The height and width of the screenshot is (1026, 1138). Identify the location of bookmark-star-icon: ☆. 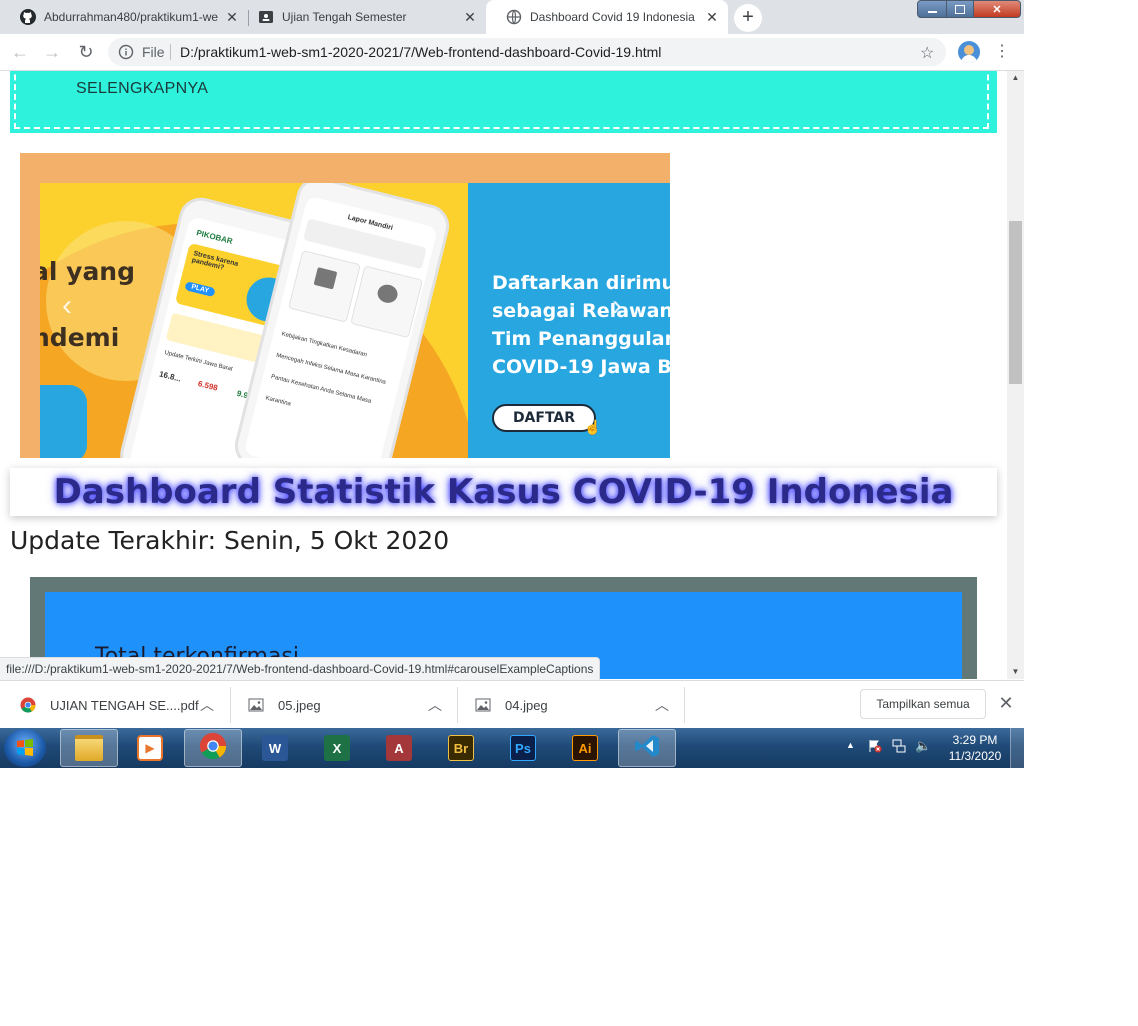
(927, 53).